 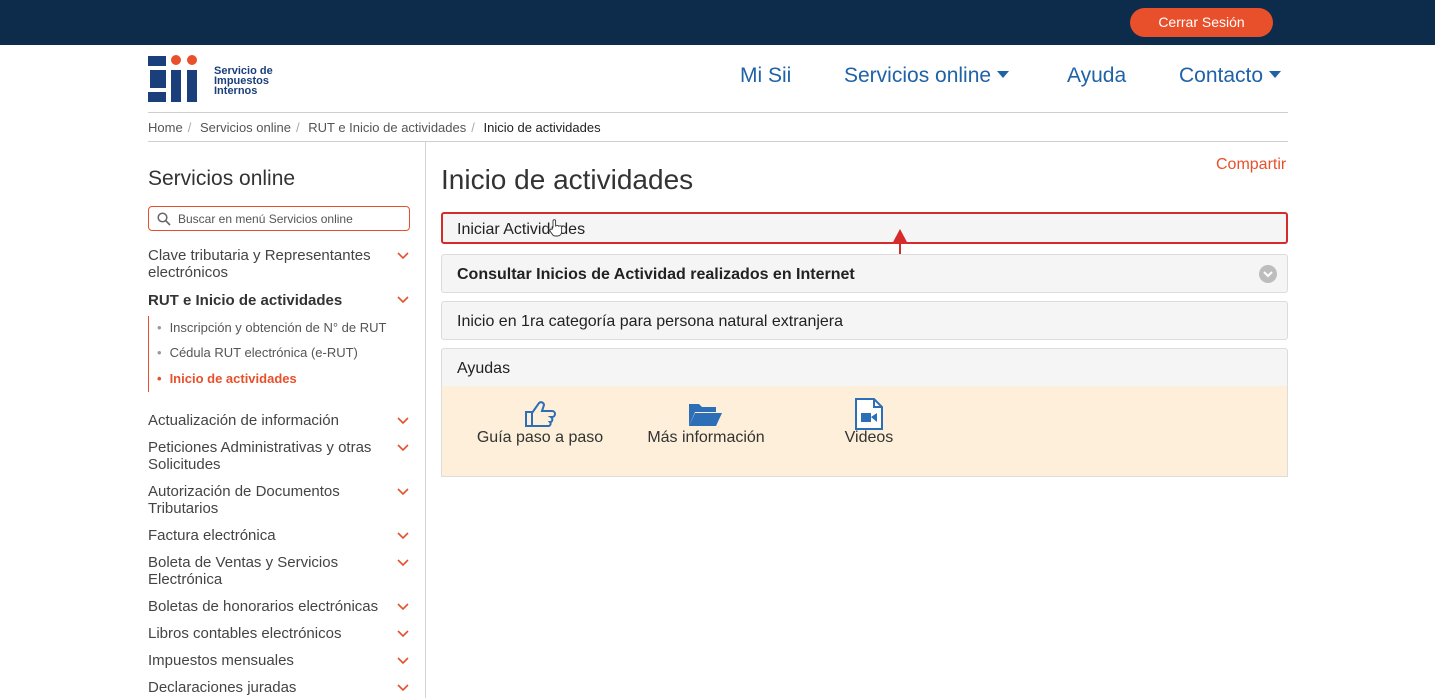 I want to click on sii-logo: Servicio de Impuestos Internos, so click(x=218, y=80).